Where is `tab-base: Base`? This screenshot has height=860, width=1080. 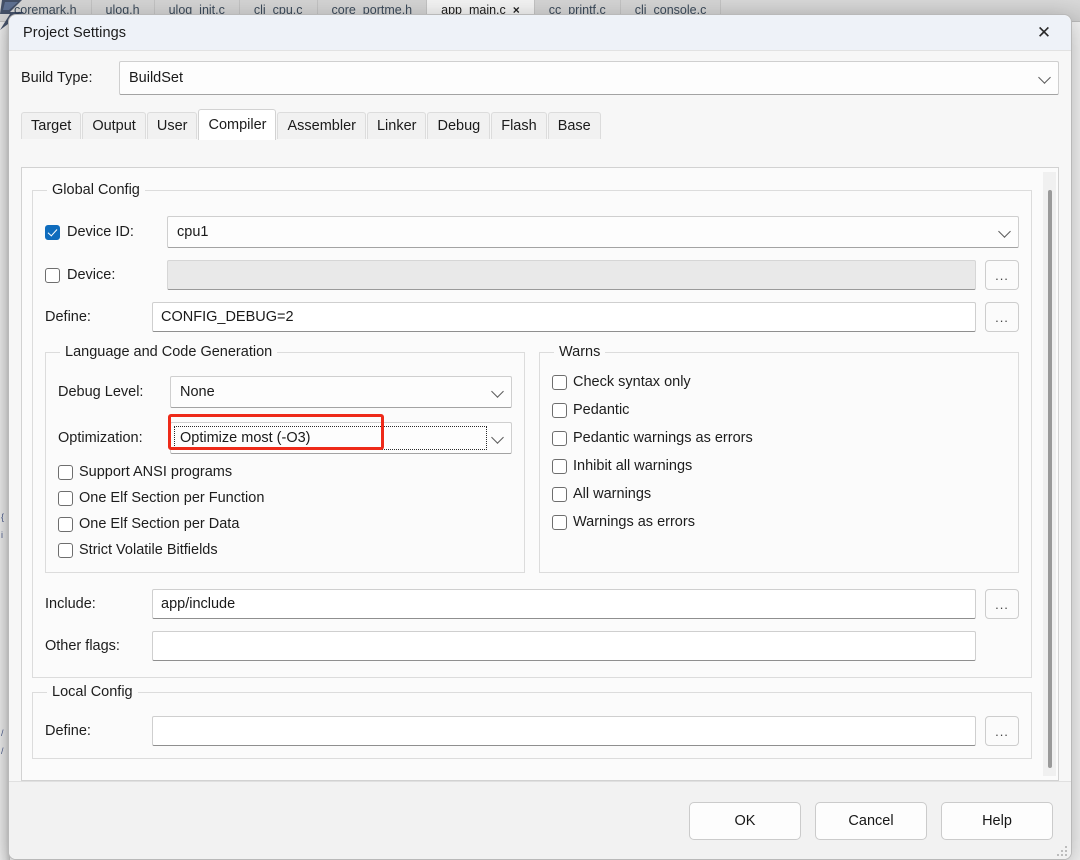 tab-base: Base is located at coordinates (574, 125).